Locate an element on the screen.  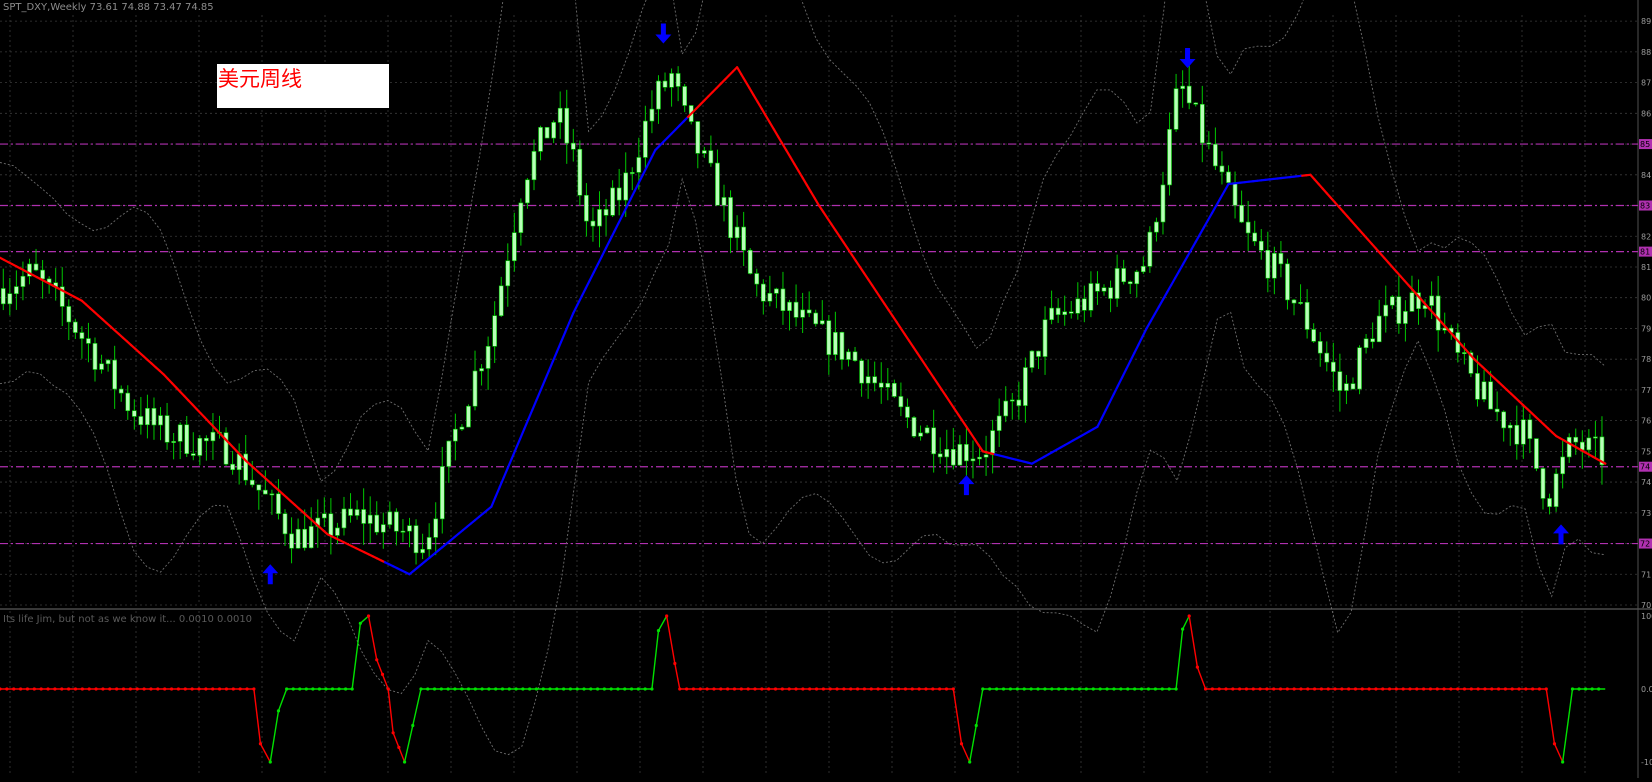
y-tick-label: 74 is located at coordinates (1646, 482).